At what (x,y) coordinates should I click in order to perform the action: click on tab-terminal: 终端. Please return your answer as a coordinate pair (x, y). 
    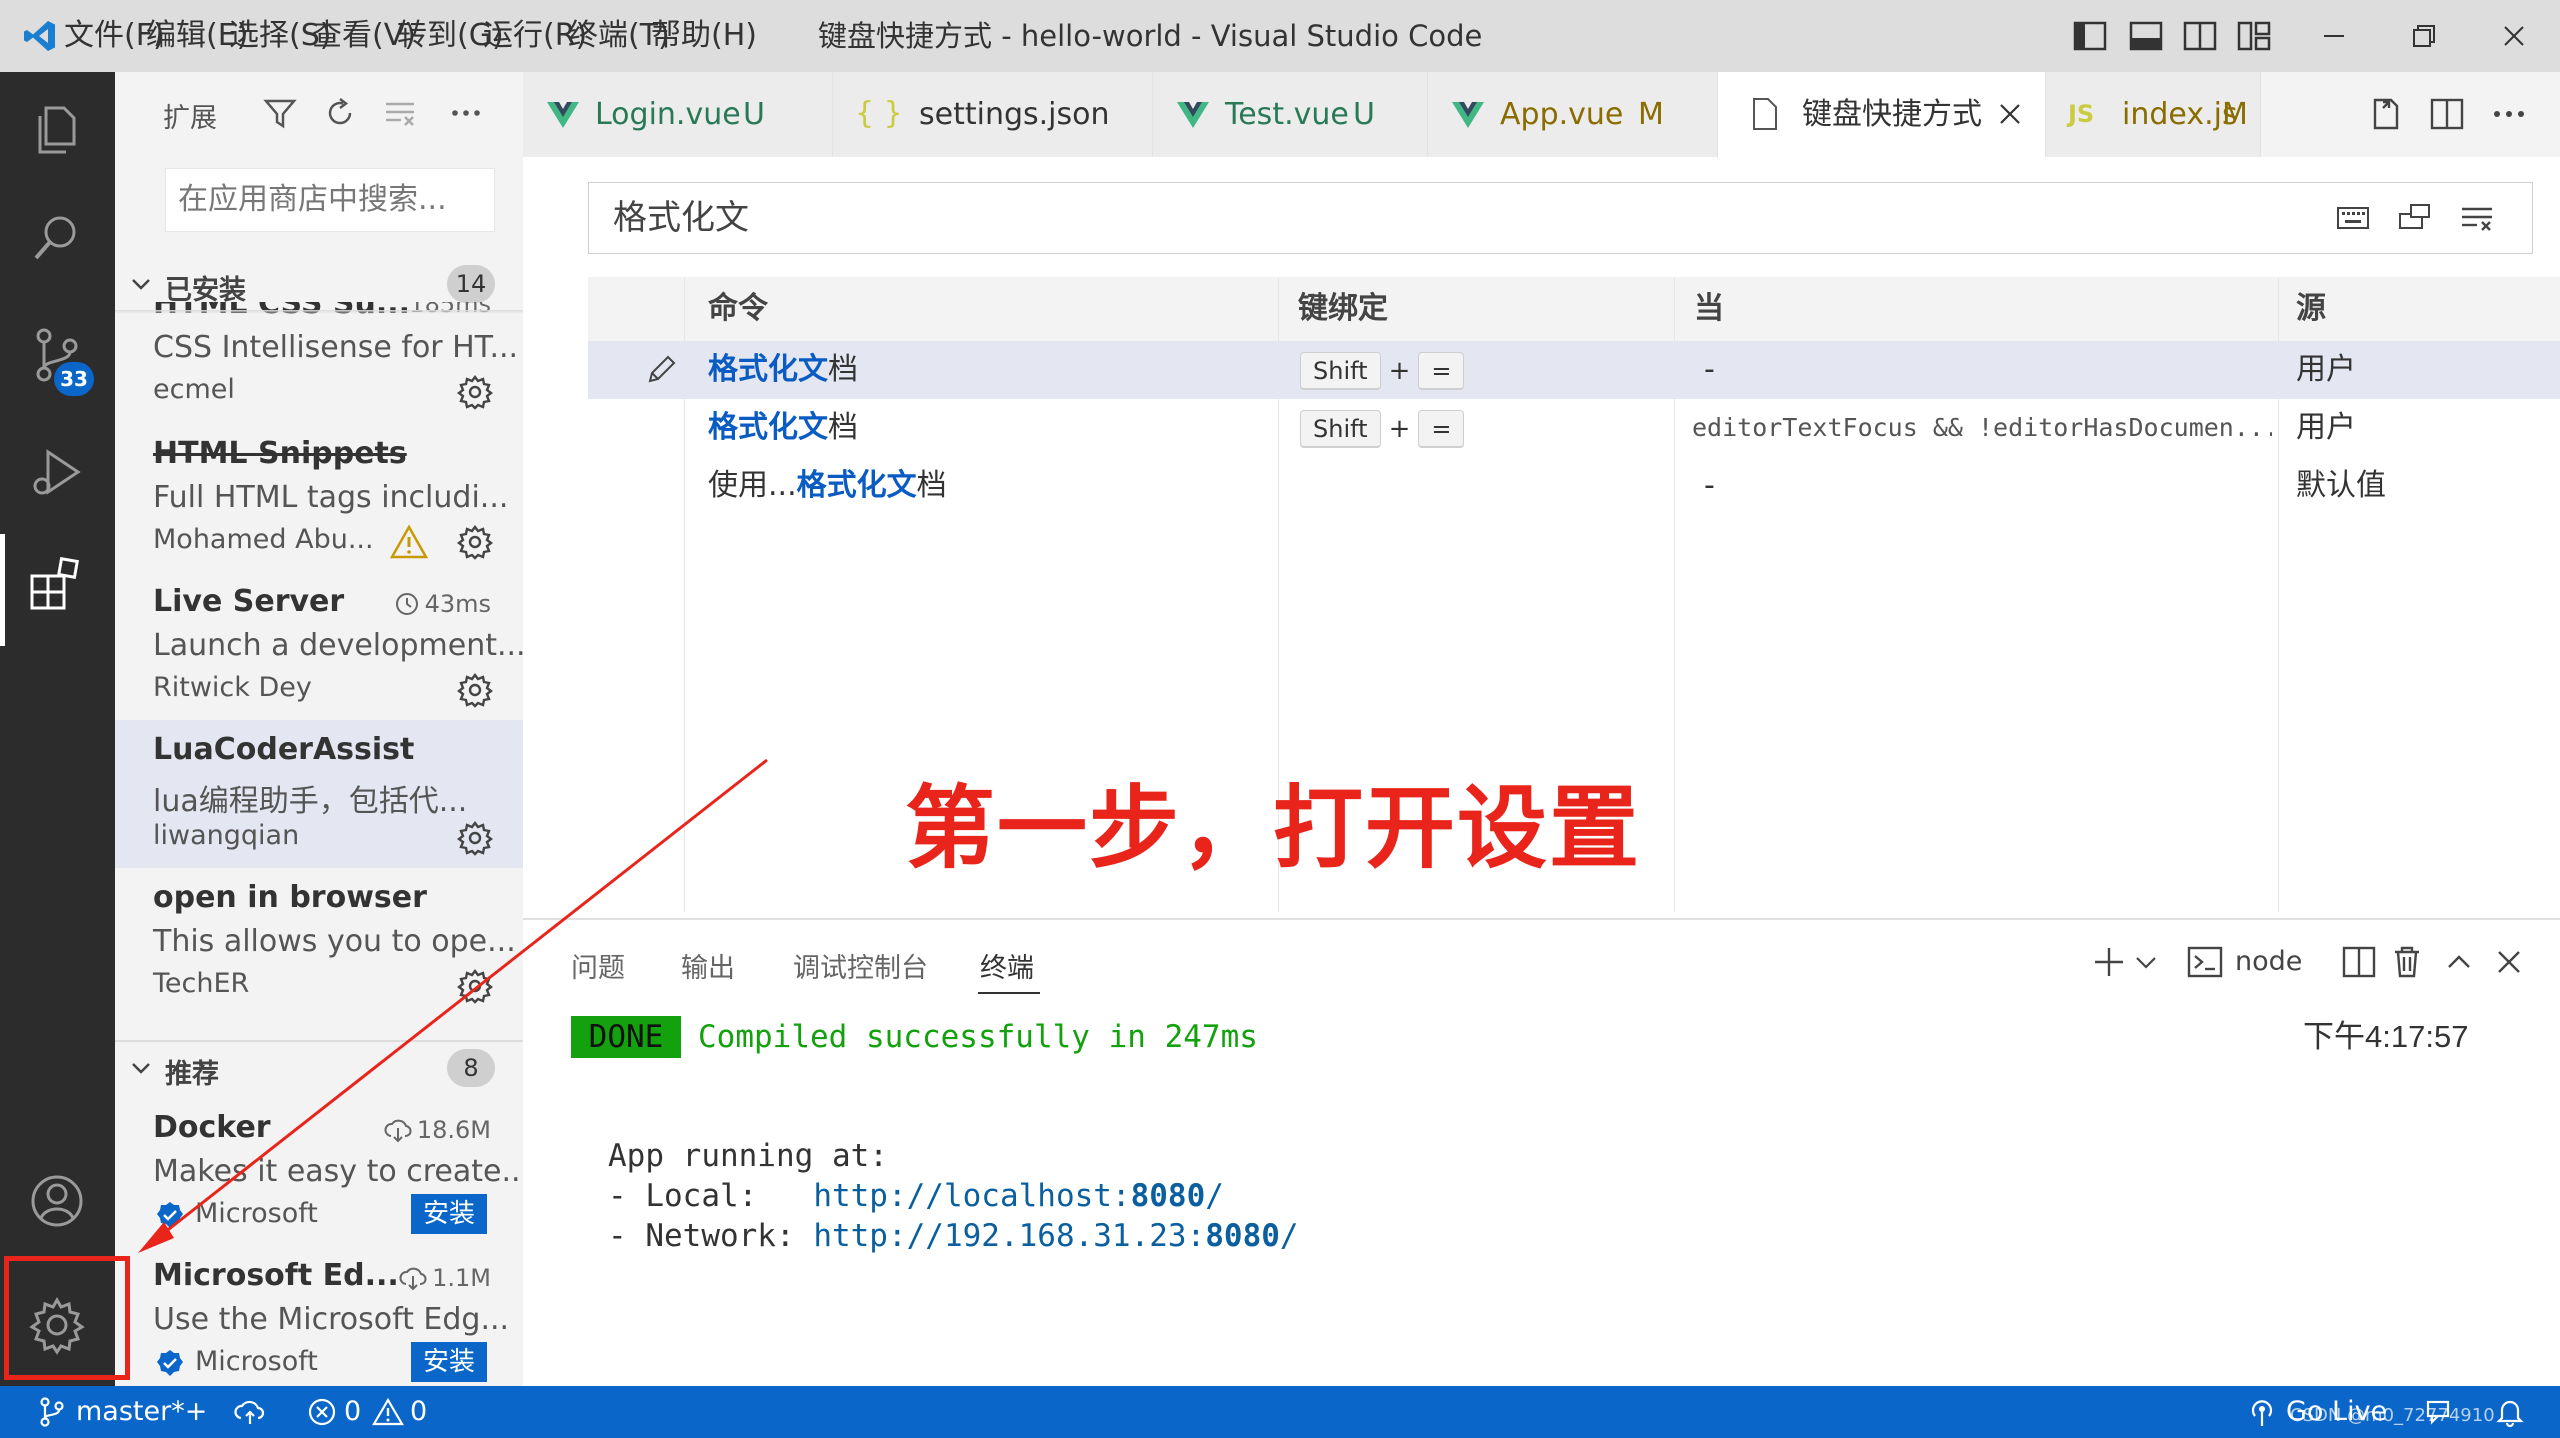
    Looking at the image, I should click on (1007, 965).